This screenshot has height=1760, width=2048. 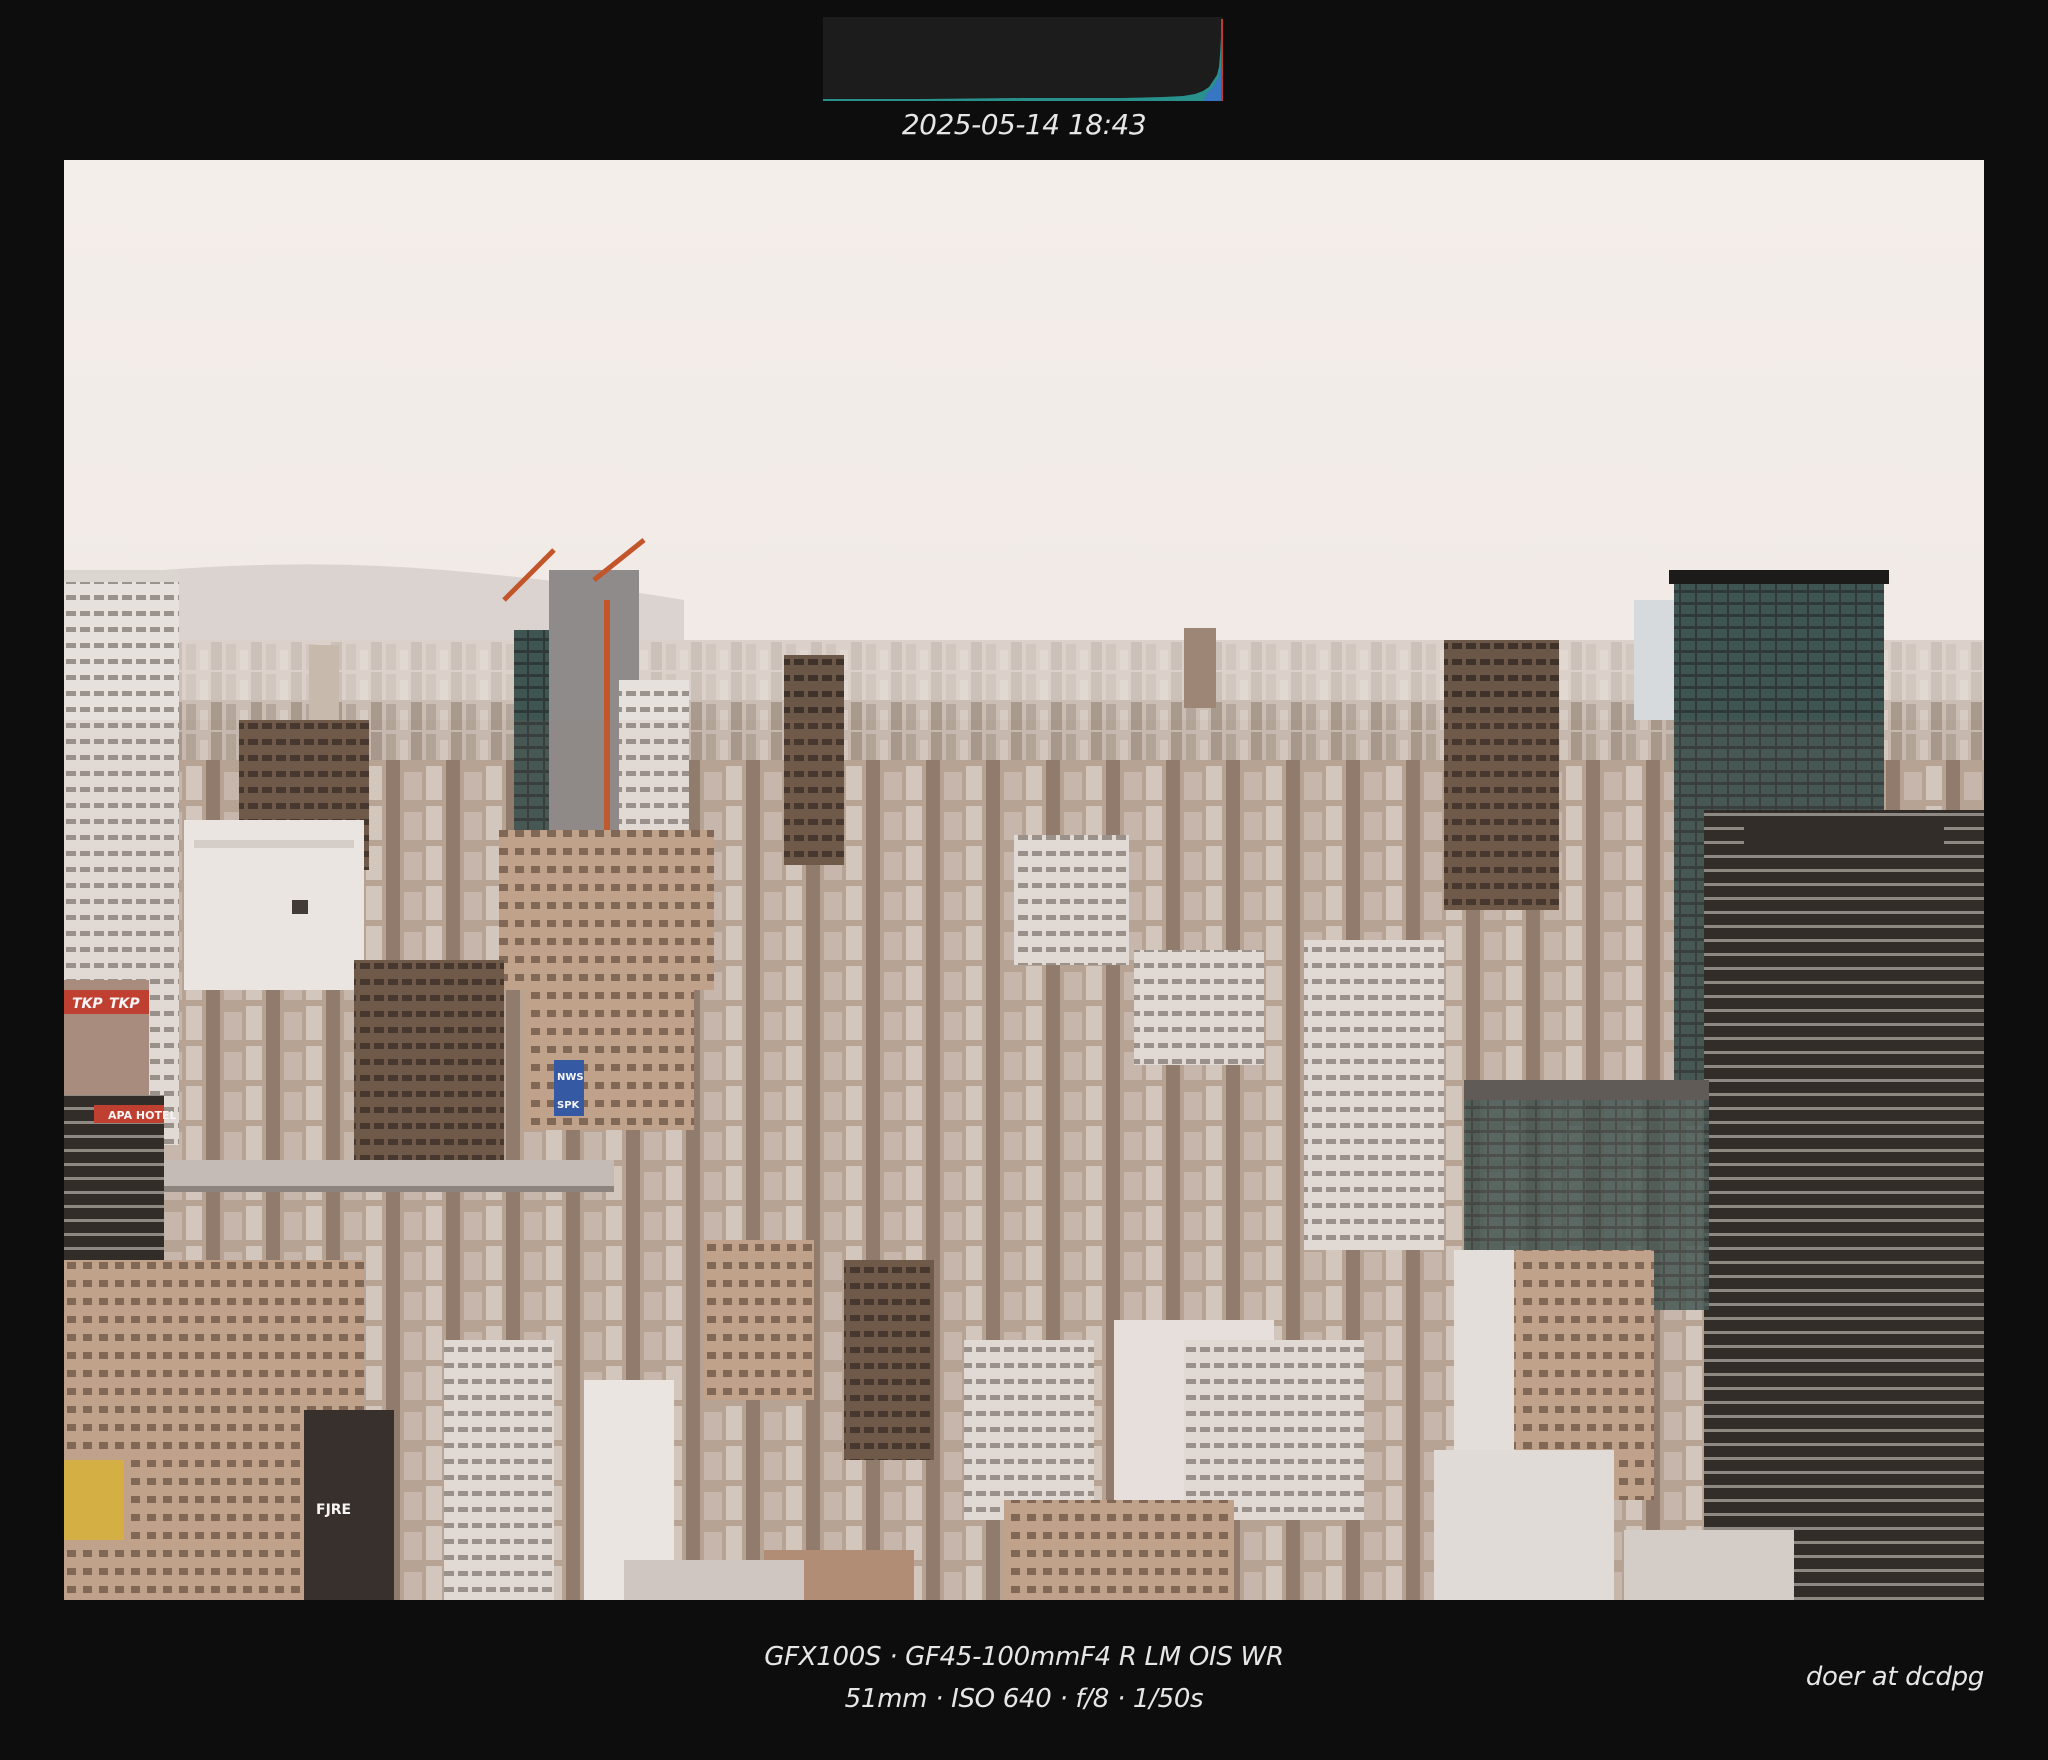 I want to click on photographer-credit: doer at dcdpg, so click(x=1894, y=1677).